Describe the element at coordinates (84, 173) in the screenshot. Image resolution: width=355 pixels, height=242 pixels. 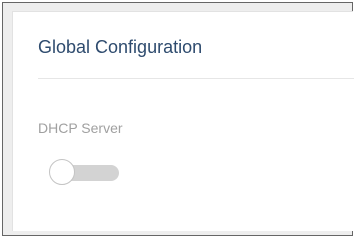
I see `dhcp-server-toggle` at that location.